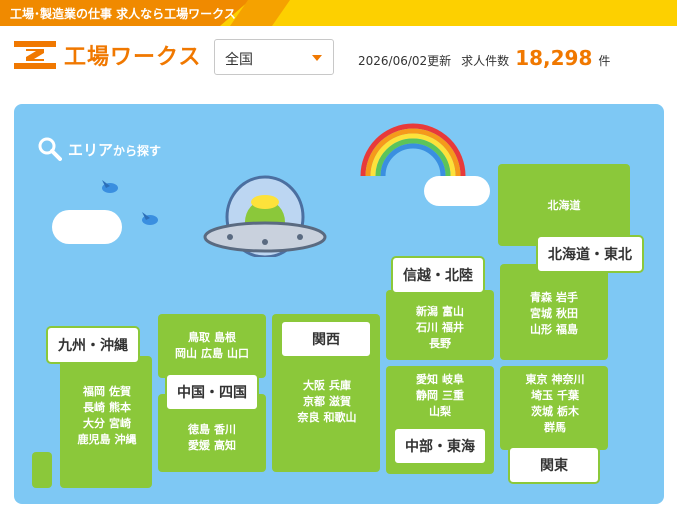  I want to click on prefecture-list-chubu-tokai: 愛知 岐阜 静岡 三重 山梨, so click(440, 396).